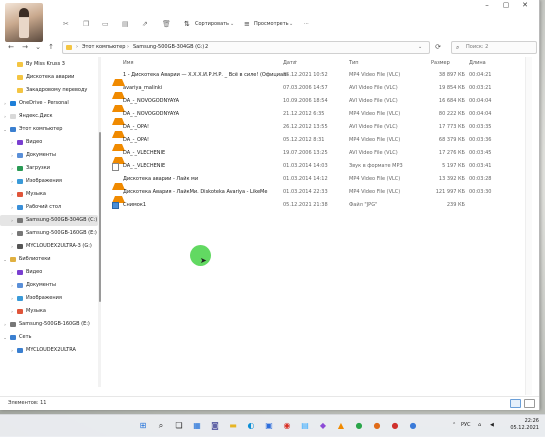 This screenshot has height=437, width=545. What do you see at coordinates (49, 90) in the screenshot?
I see `sidebar-item: Закадровому переводу` at bounding box center [49, 90].